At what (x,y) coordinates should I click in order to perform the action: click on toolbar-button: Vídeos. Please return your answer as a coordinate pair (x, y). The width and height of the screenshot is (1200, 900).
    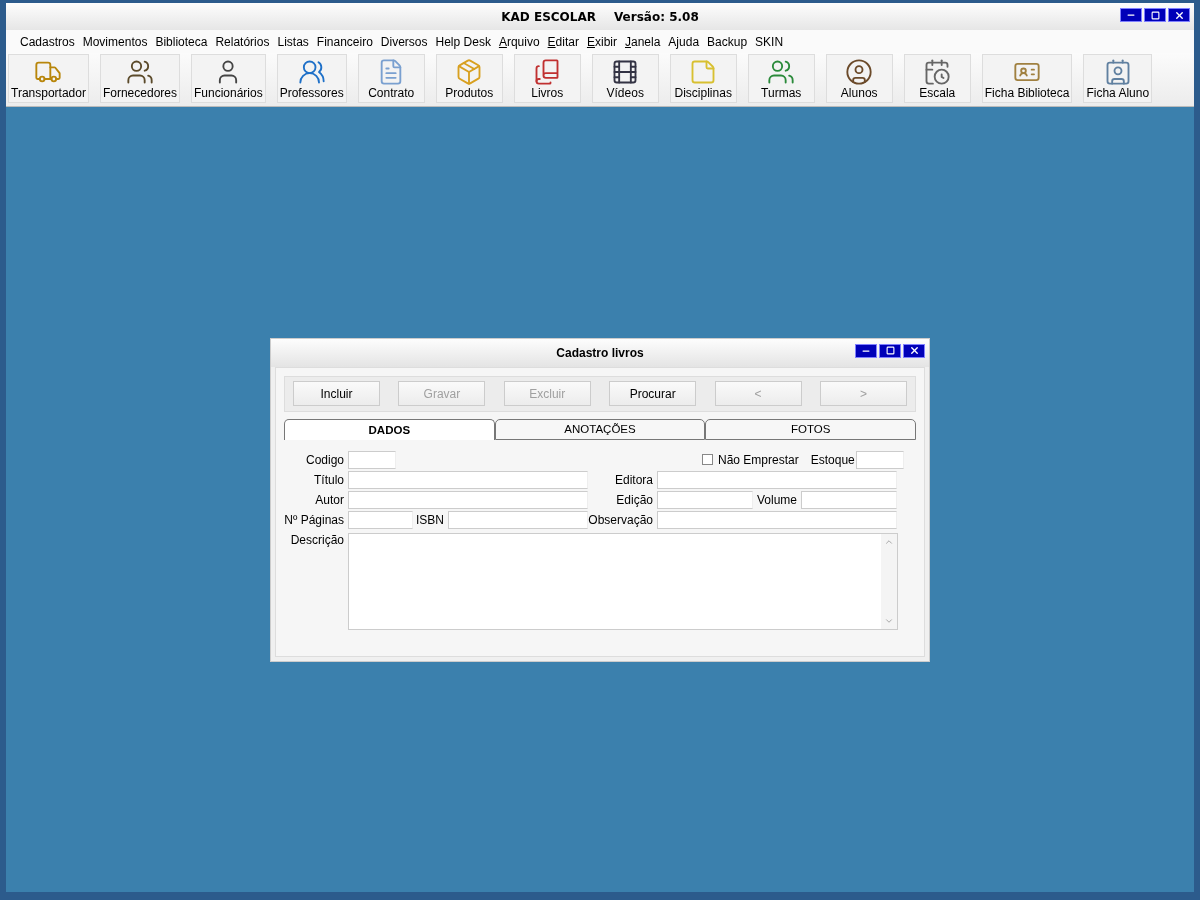
    Looking at the image, I should click on (625, 78).